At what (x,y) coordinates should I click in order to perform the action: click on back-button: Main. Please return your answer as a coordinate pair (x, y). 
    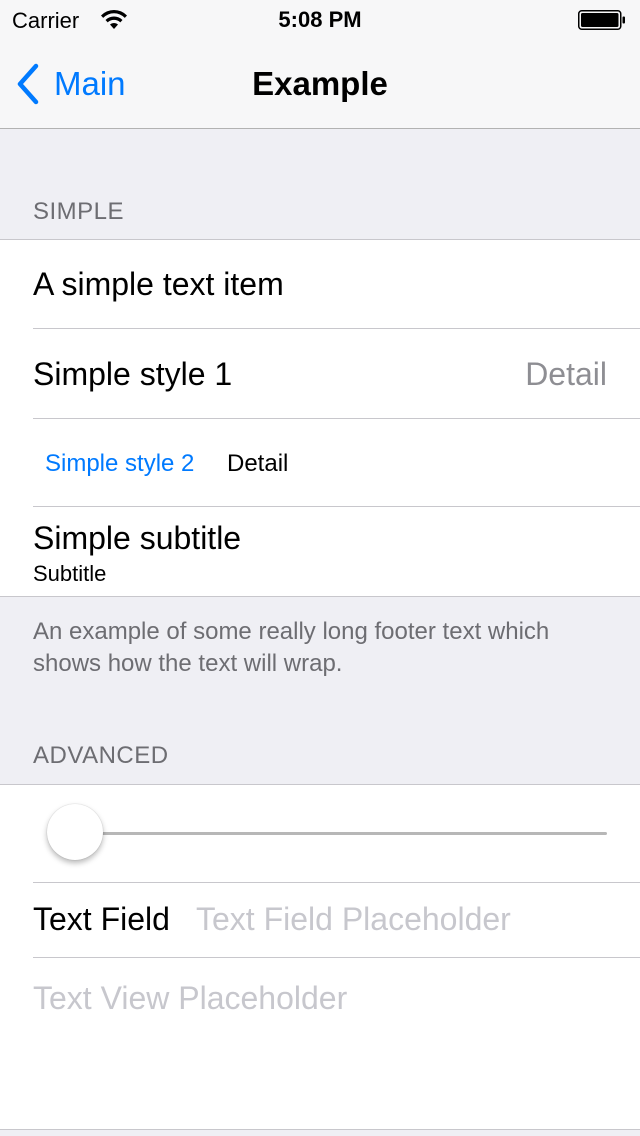
    Looking at the image, I should click on (70, 84).